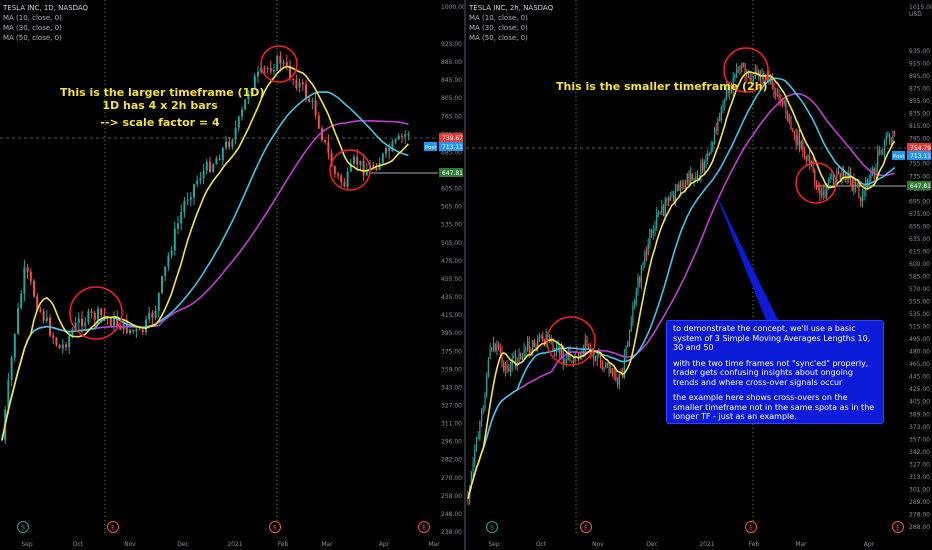 The height and width of the screenshot is (550, 932). I want to click on price-tick-label: 475.00, so click(451, 261).